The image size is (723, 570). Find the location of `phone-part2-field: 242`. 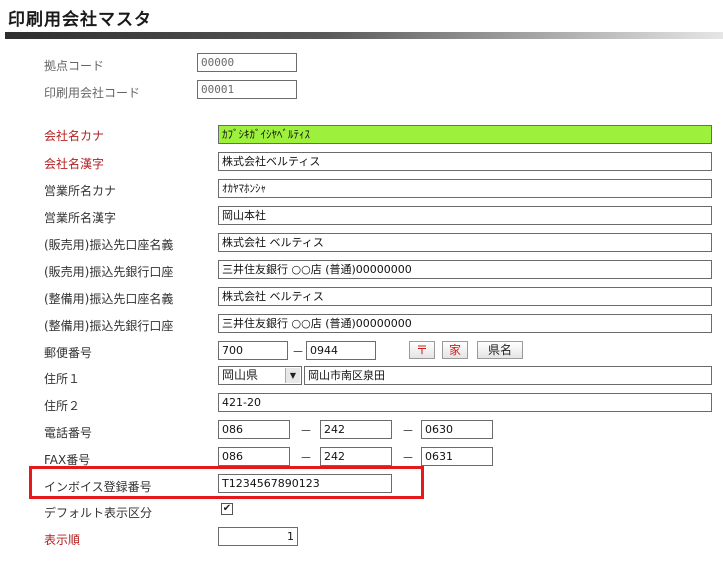

phone-part2-field: 242 is located at coordinates (356, 429).